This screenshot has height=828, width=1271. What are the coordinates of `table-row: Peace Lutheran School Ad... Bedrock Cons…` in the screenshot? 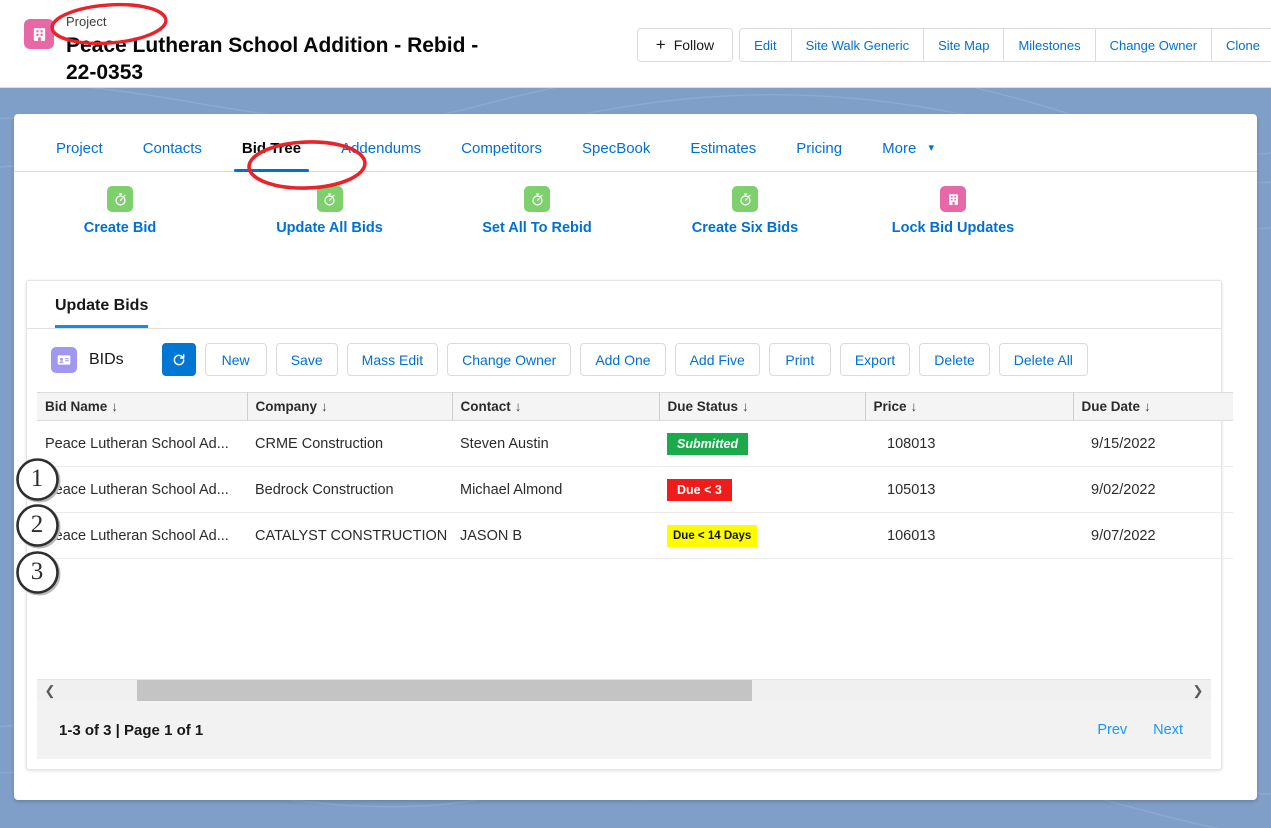 It's located at (635, 489).